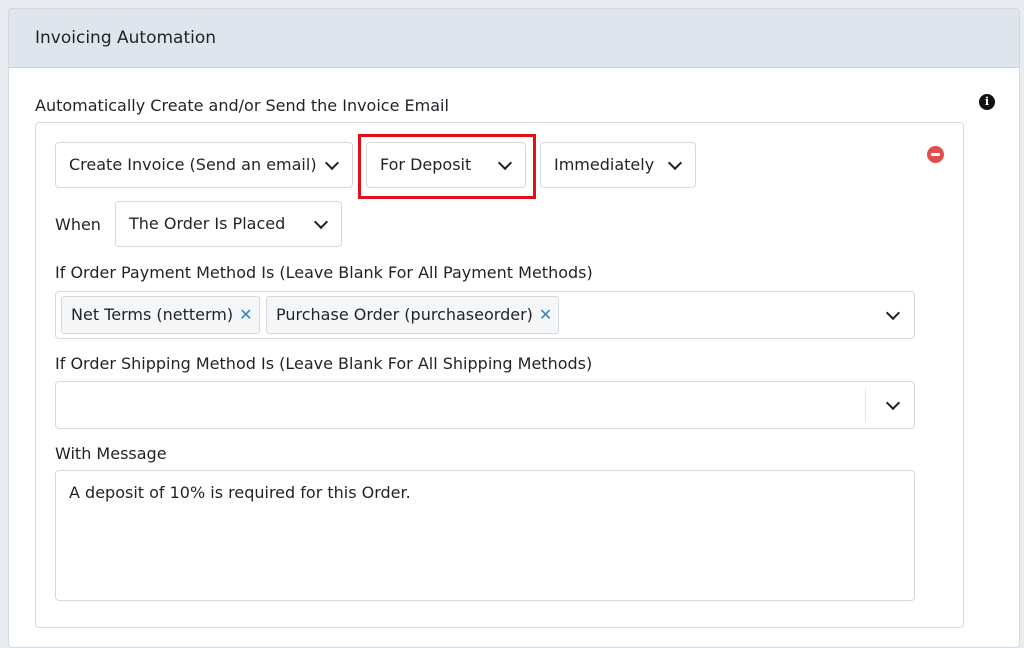  I want to click on shipping-method-multiselect, so click(485, 405).